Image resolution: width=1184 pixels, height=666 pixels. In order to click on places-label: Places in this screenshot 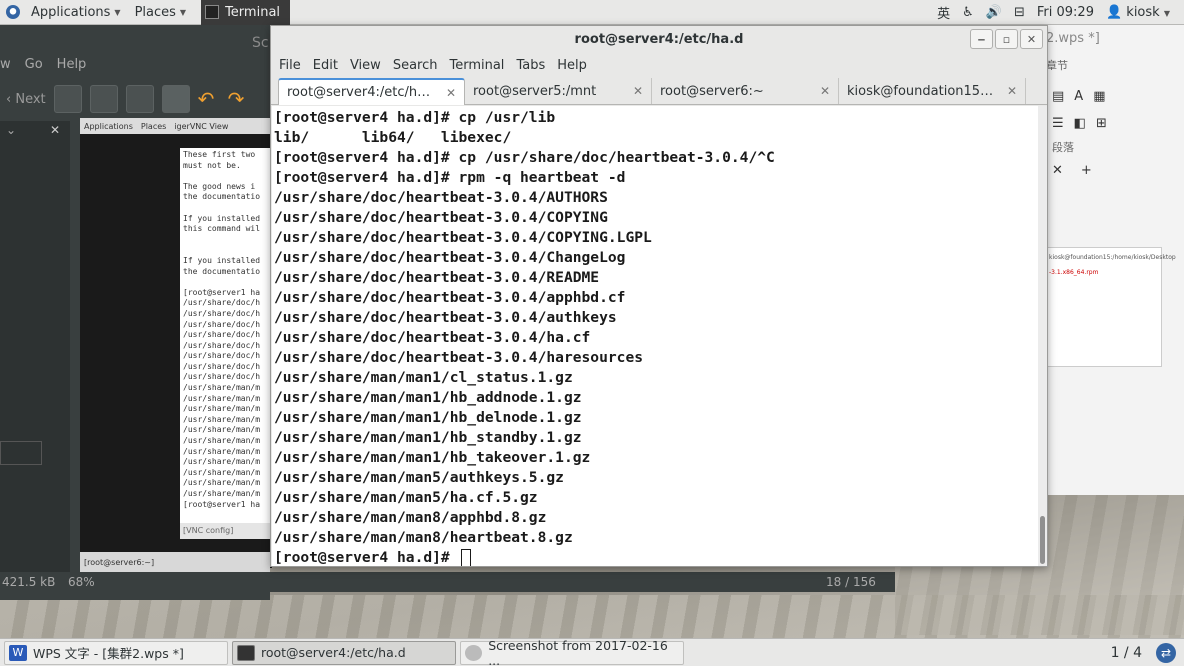, I will do `click(155, 12)`.